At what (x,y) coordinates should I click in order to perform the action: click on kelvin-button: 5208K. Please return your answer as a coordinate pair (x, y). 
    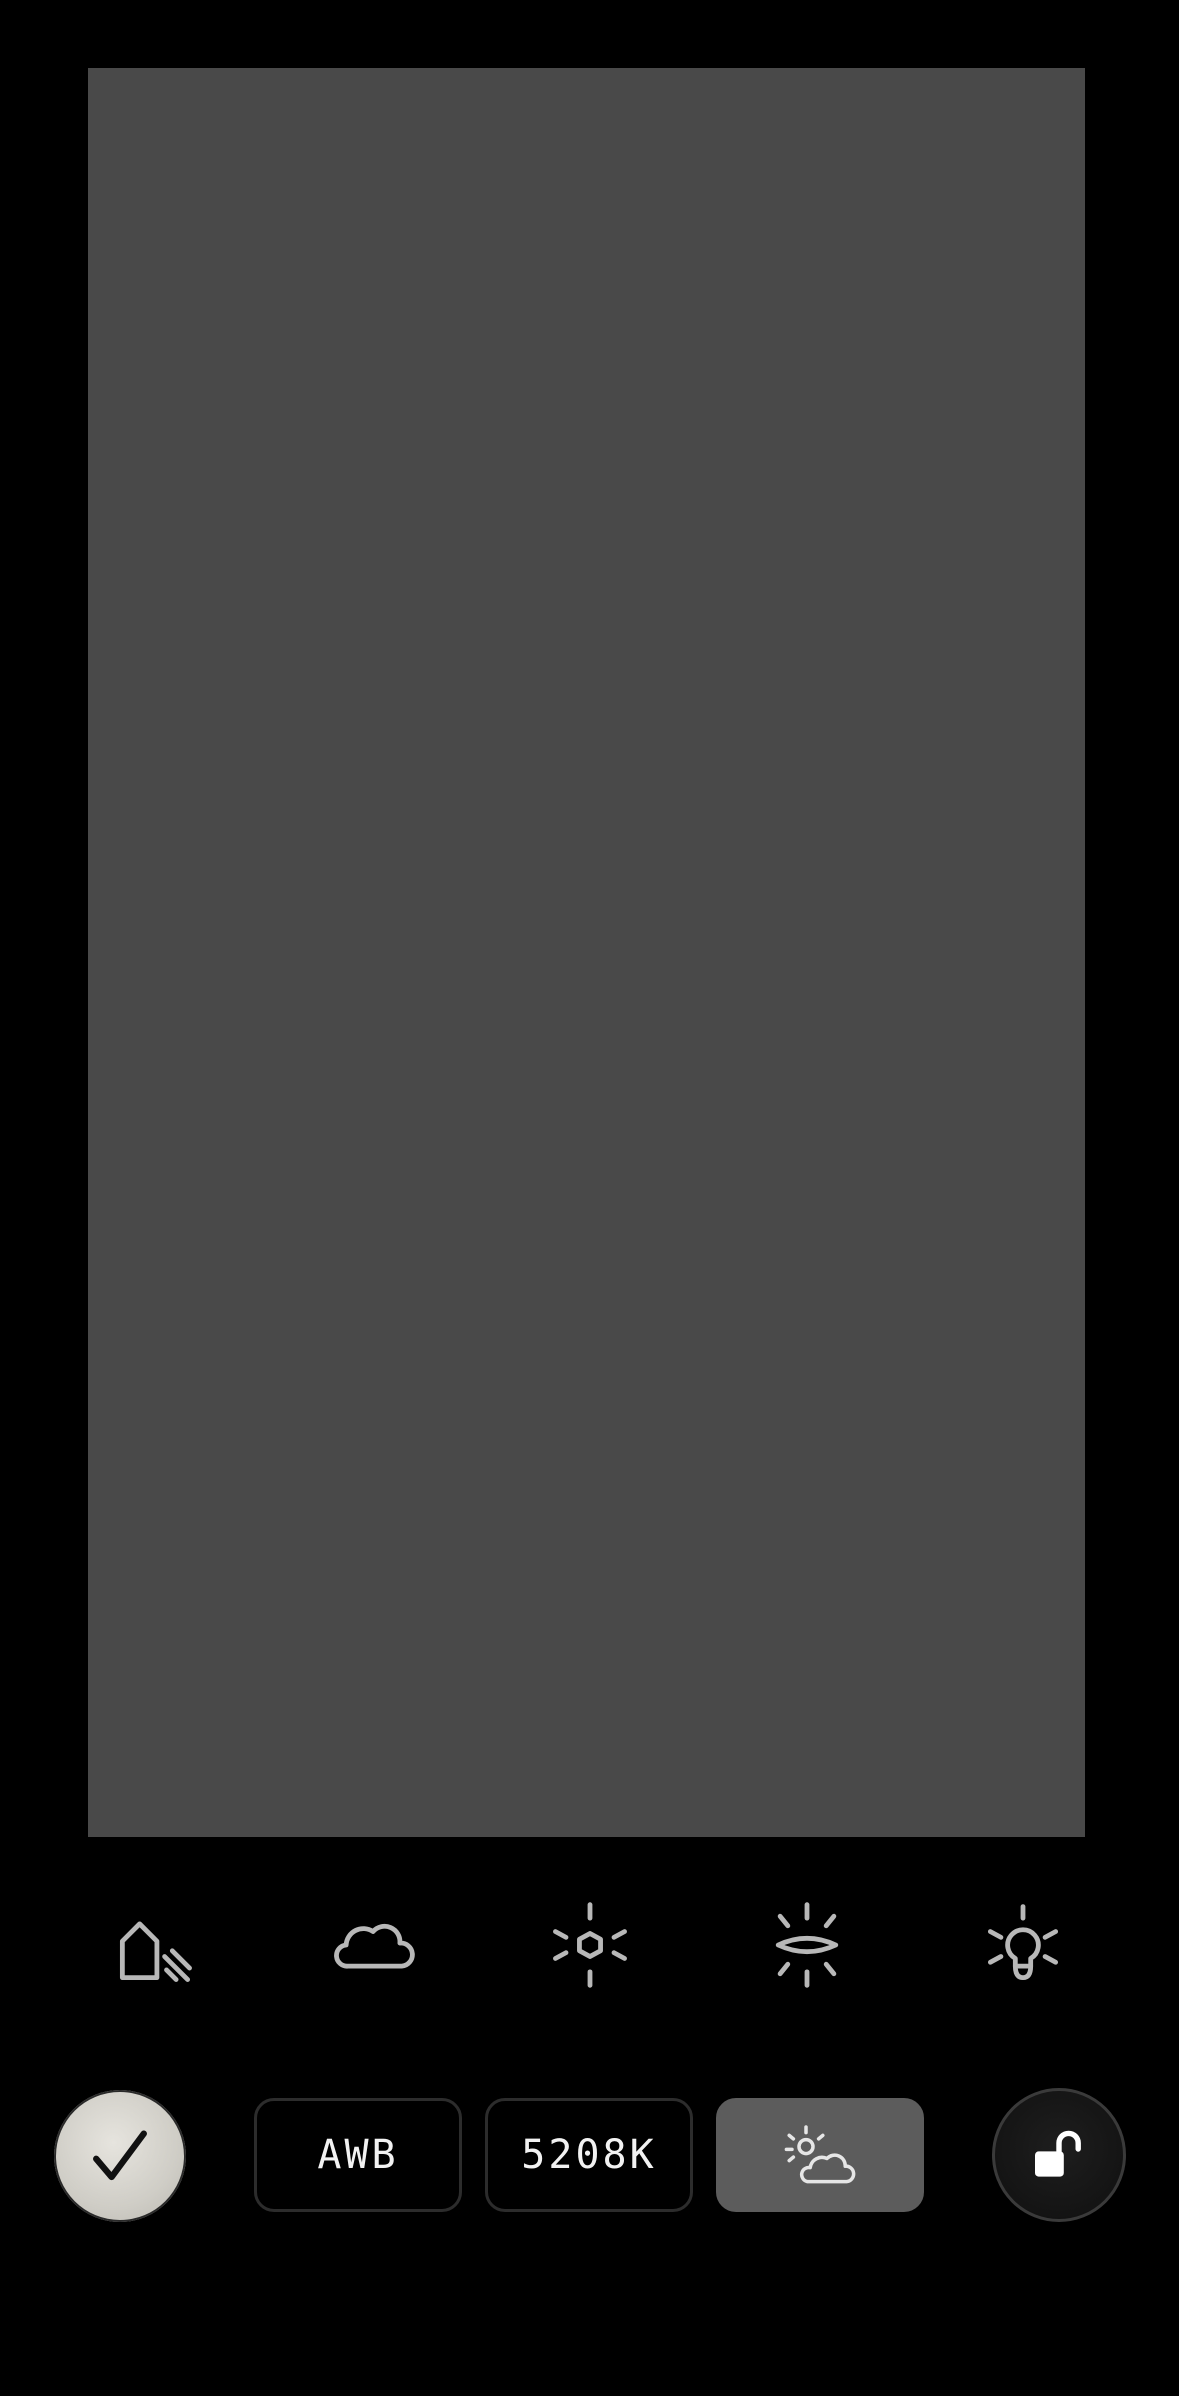
    Looking at the image, I should click on (589, 2155).